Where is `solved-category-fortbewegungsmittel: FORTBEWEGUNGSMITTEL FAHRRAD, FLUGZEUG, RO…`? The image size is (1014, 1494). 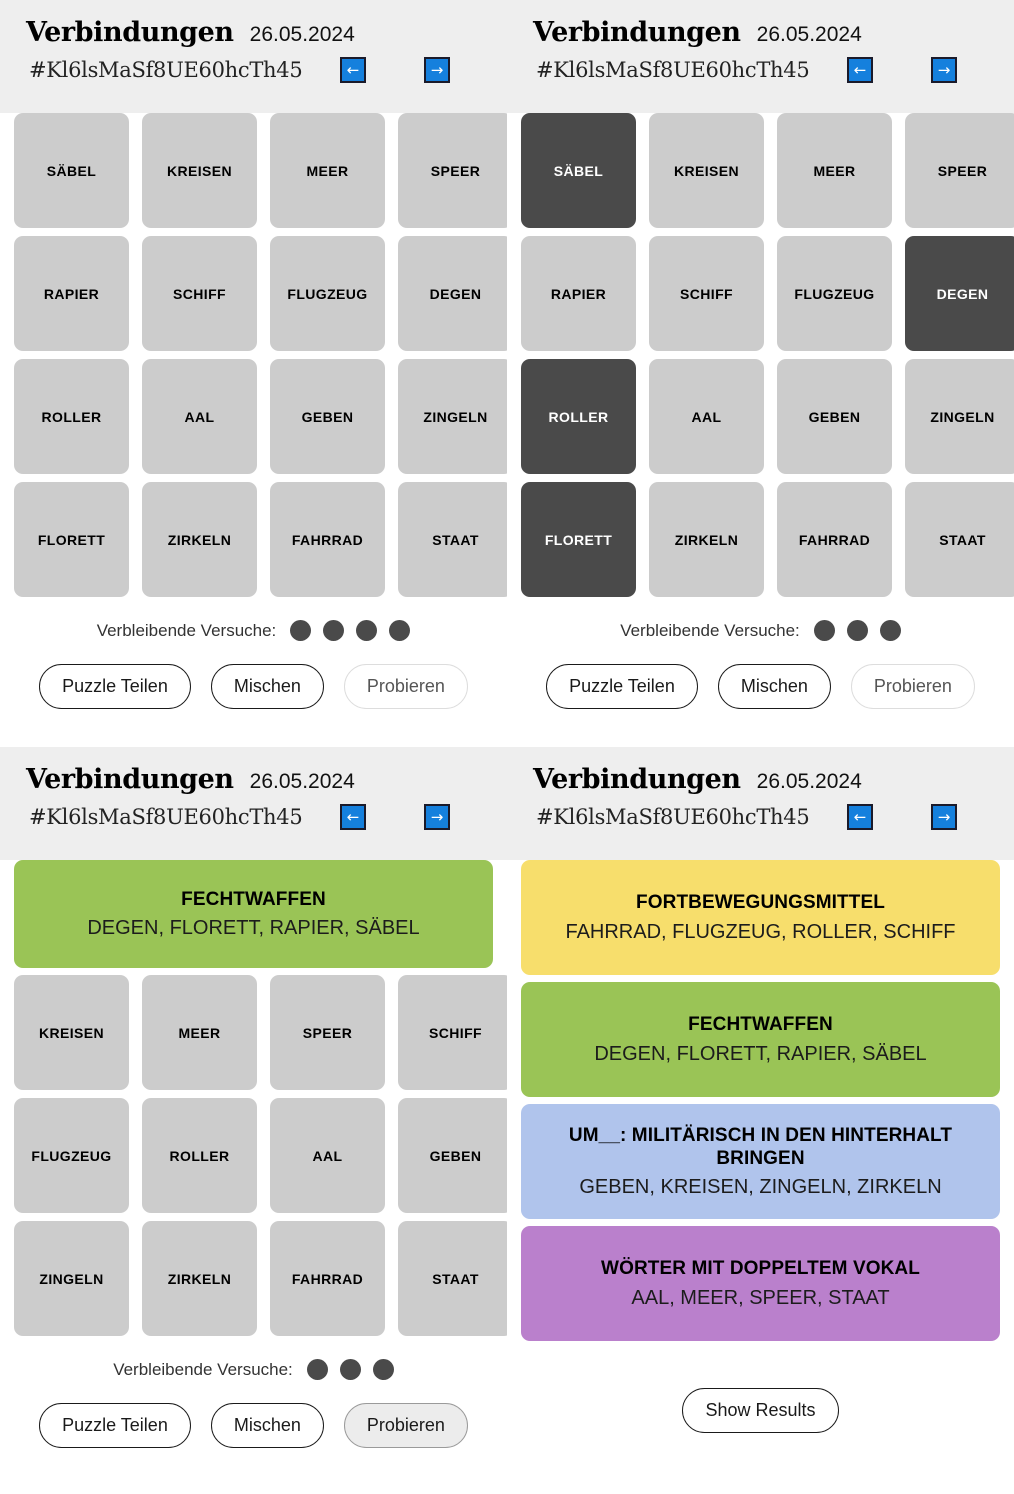
solved-category-fortbewegungsmittel: FORTBEWEGUNGSMITTEL FAHRRAD, FLUGZEUG, RO… is located at coordinates (760, 917).